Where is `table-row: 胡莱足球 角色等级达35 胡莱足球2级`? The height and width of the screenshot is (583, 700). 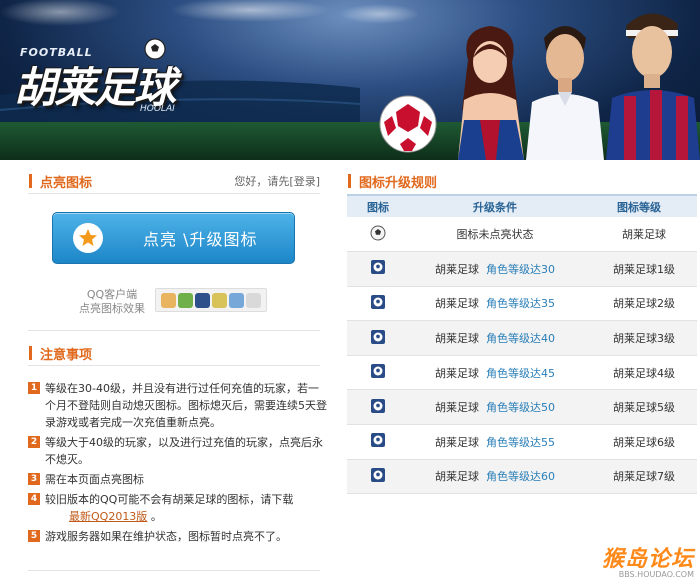
table-row: 胡莱足球 角色等级达35 胡莱足球2级 is located at coordinates (522, 304).